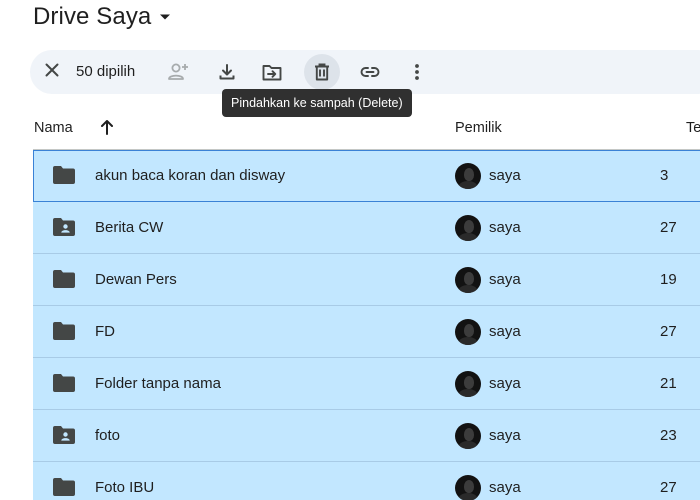 The width and height of the screenshot is (700, 500). I want to click on share-button, so click(178, 72).